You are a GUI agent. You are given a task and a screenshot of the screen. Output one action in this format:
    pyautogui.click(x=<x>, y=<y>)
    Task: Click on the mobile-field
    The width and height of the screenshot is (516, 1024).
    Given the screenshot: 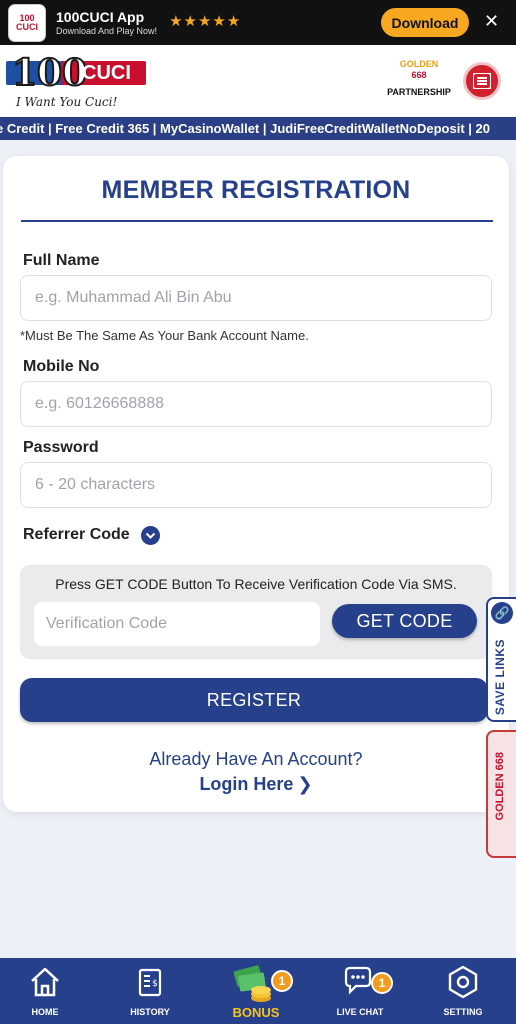 What is the action you would take?
    pyautogui.click(x=256, y=404)
    